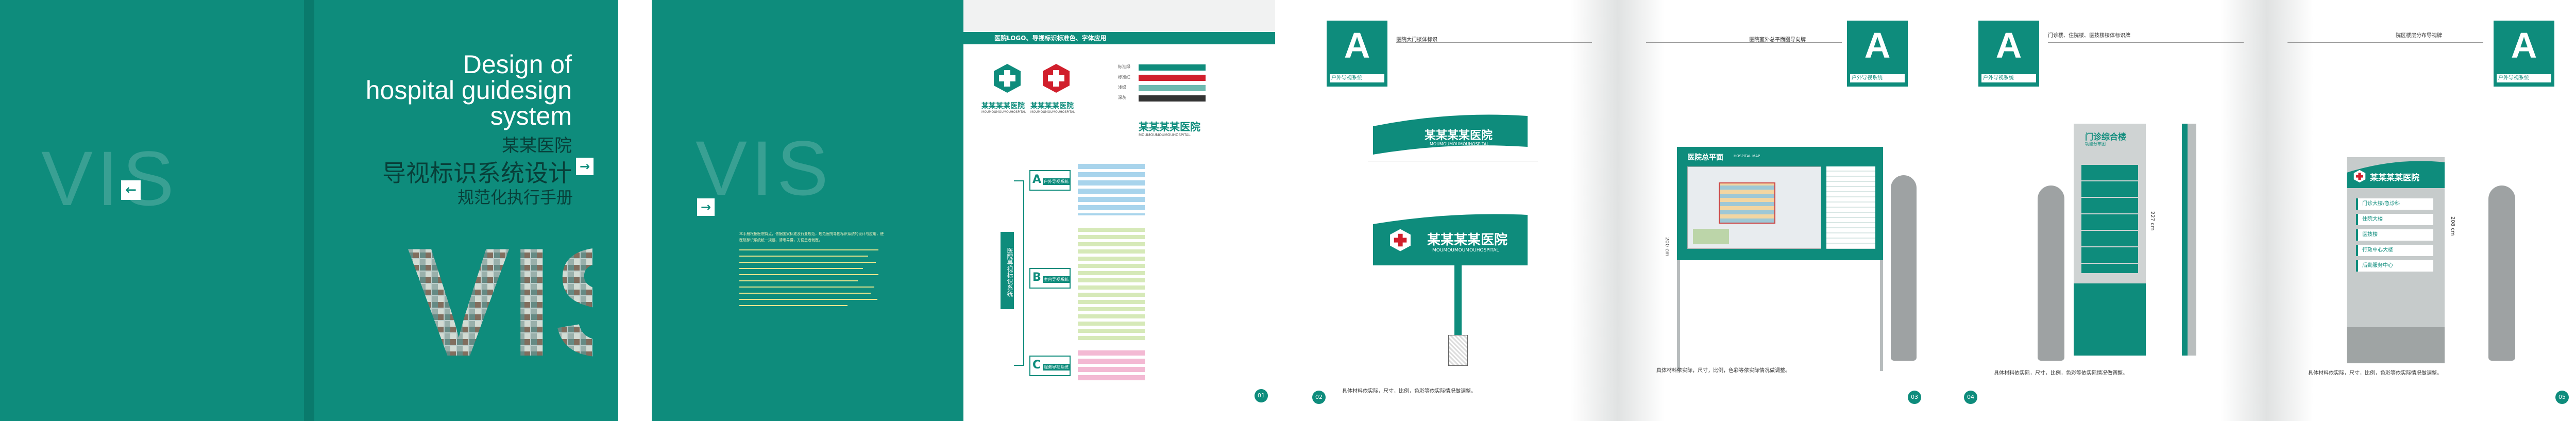 Image resolution: width=2576 pixels, height=421 pixels. I want to click on badge-letter: A, so click(1357, 45).